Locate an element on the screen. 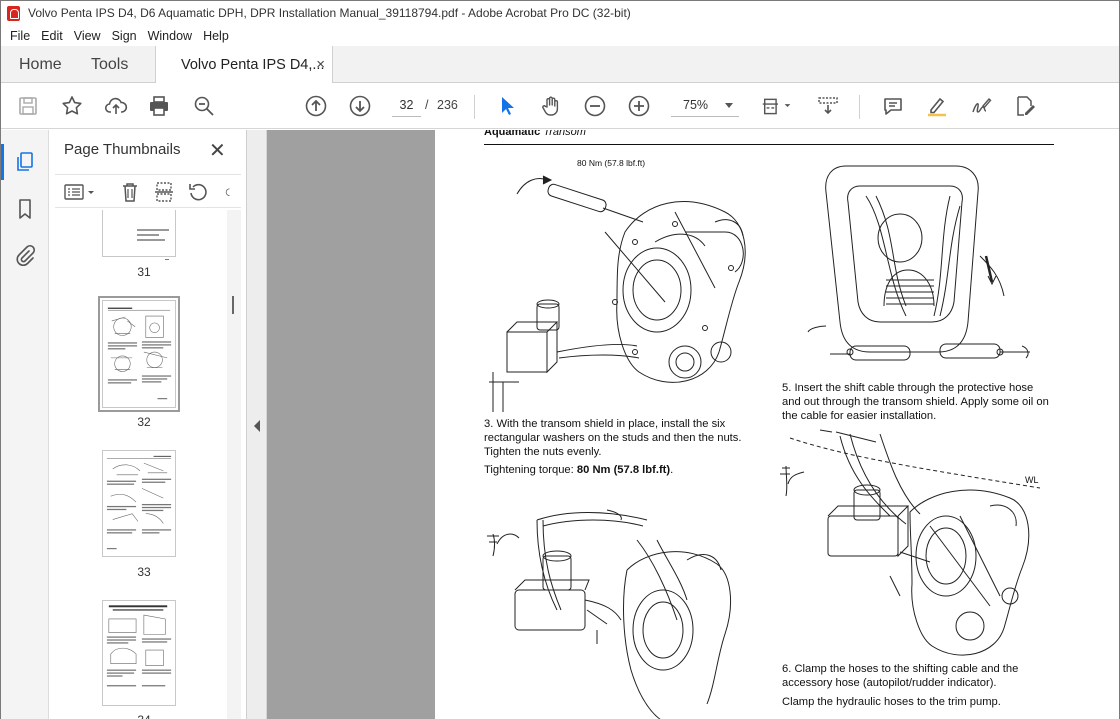 This screenshot has height=719, width=1120. menu-sign: Sign is located at coordinates (124, 36).